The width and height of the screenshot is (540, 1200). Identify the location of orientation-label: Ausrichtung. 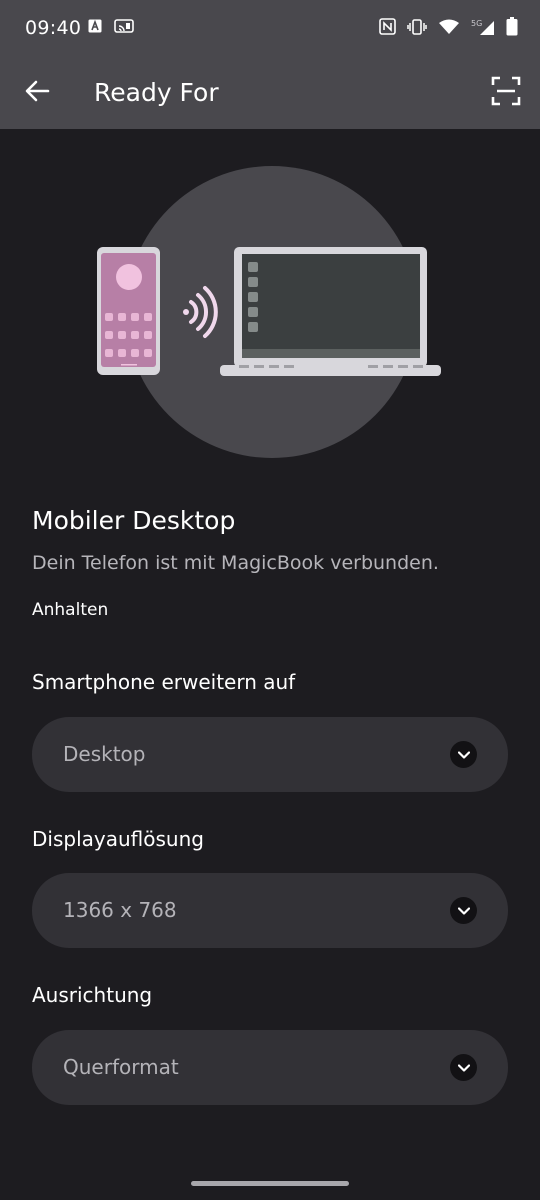
(92, 995).